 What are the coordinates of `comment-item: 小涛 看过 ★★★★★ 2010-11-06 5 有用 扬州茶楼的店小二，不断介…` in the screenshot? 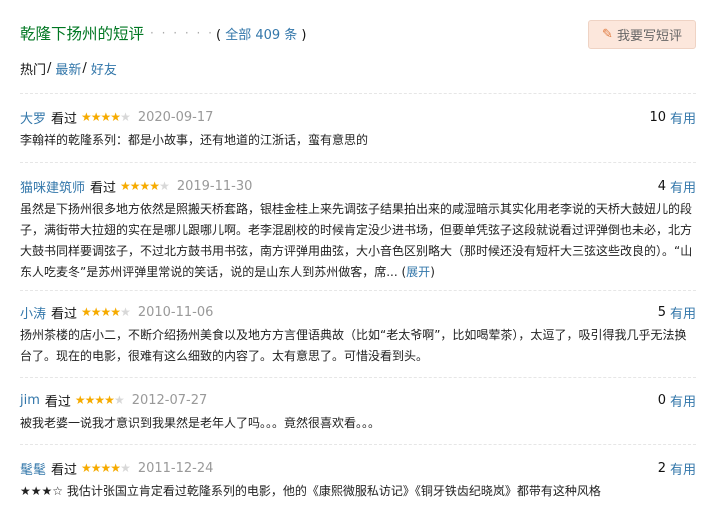 It's located at (358, 334).